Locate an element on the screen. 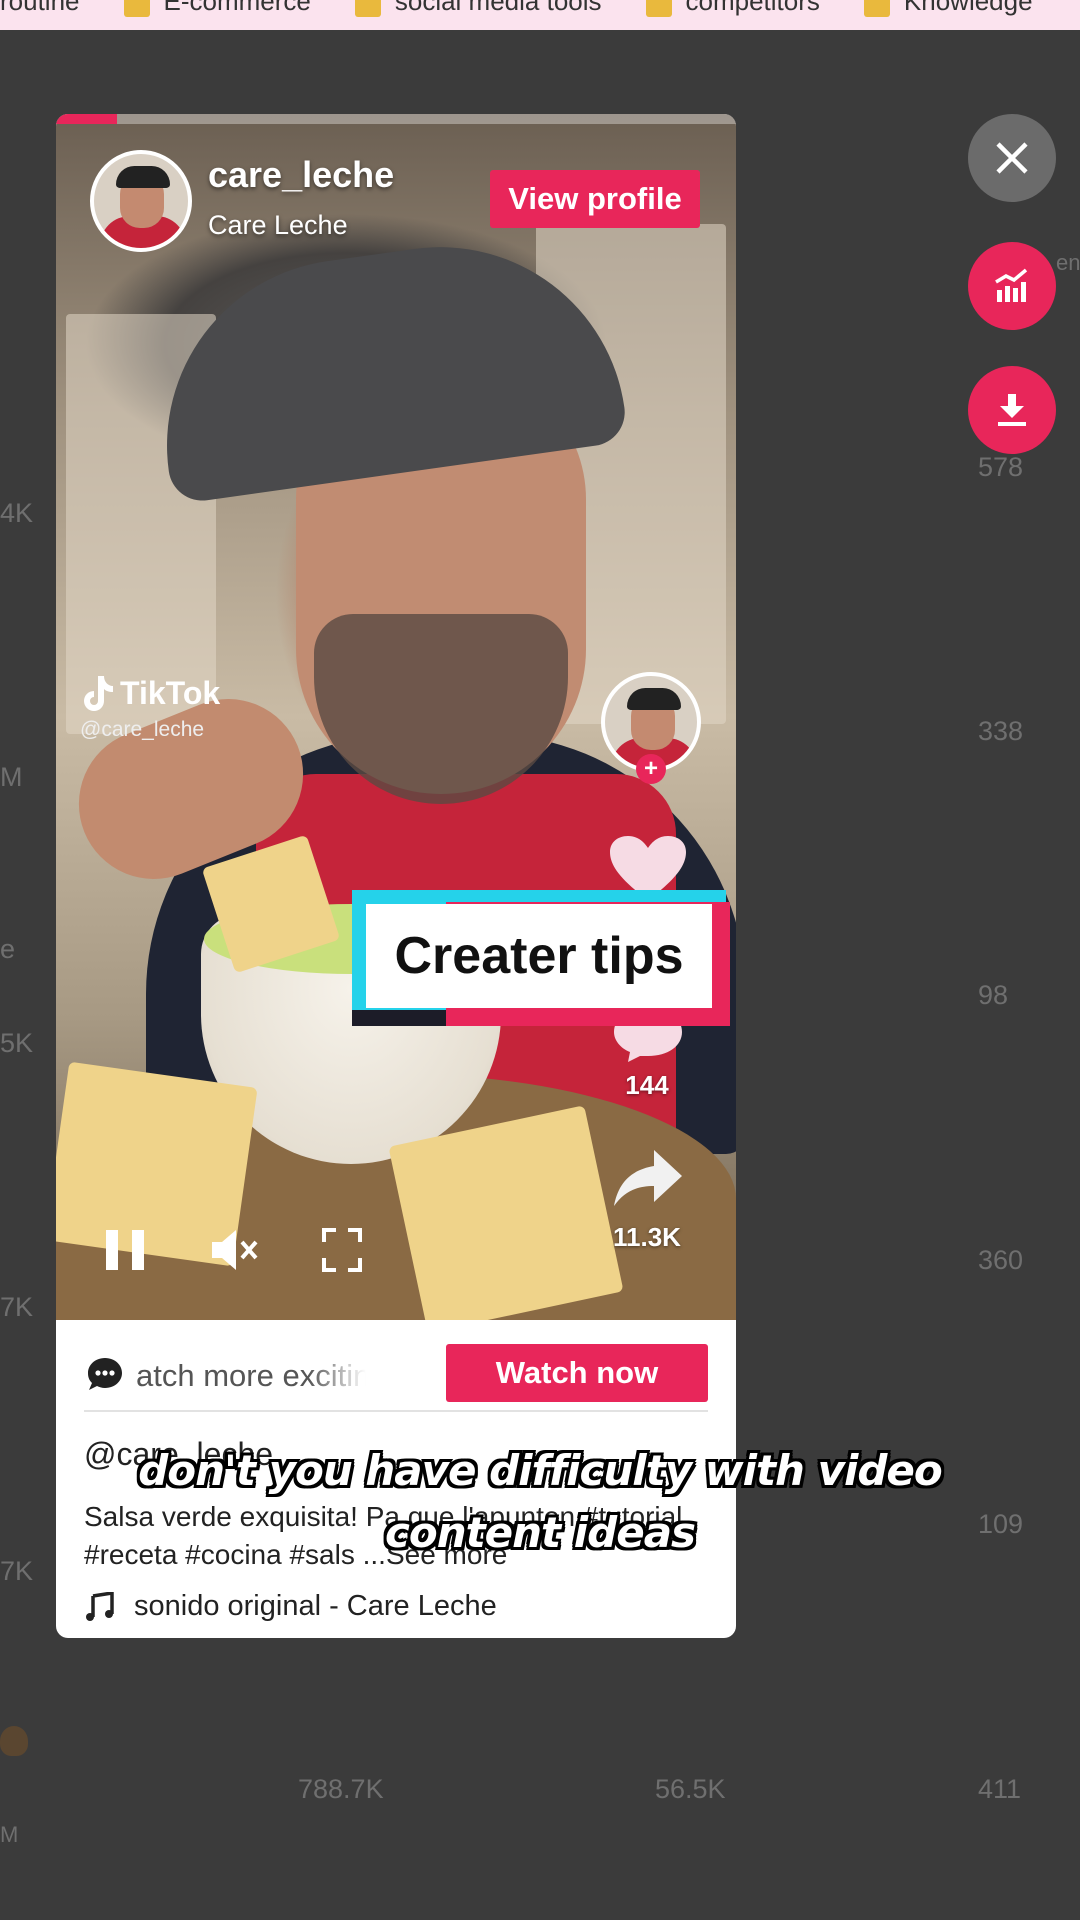 This screenshot has width=1080, height=1920. bg-cell: 56.5K is located at coordinates (690, 1789).